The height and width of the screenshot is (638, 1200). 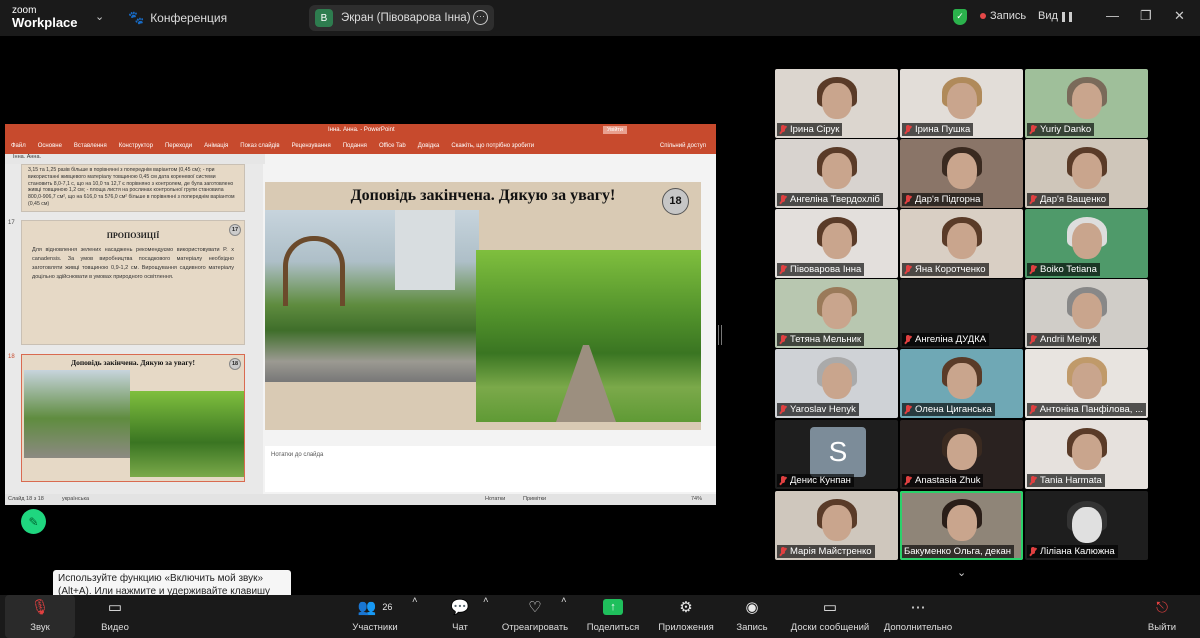 What do you see at coordinates (953, 409) in the screenshot?
I see `participant-name-label: Олена Циганська` at bounding box center [953, 409].